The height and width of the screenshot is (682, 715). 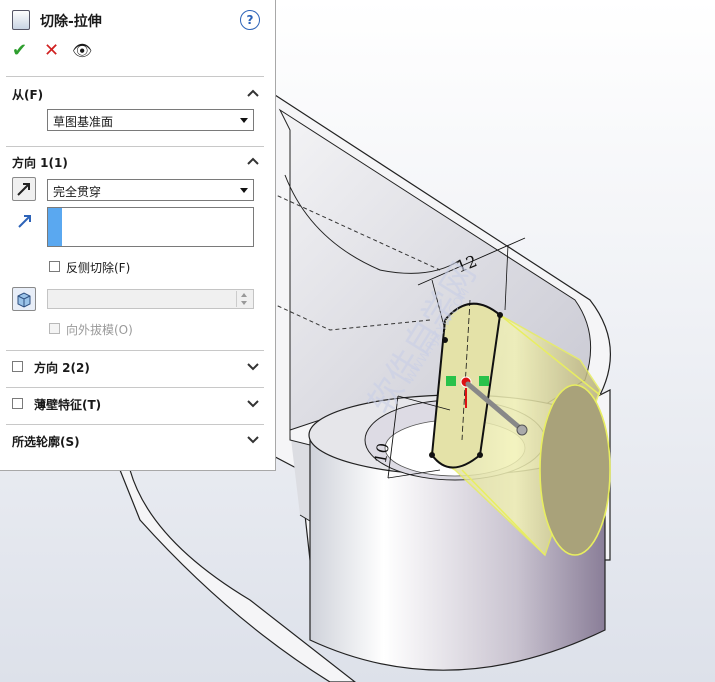 I want to click on triad-handle-right, so click(x=484, y=381).